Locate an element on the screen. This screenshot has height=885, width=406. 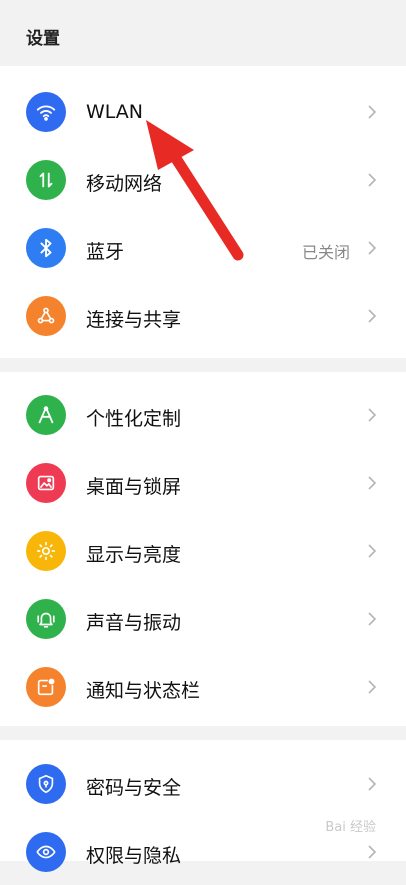
settings-group-security: 密码与安全 权限与隐私 is located at coordinates (203, 806).